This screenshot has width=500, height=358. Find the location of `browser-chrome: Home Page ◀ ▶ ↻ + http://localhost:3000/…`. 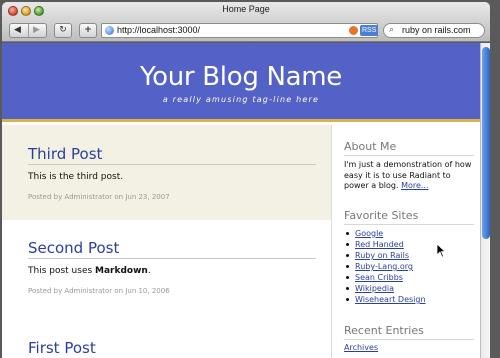

browser-chrome: Home Page ◀ ▶ ↻ + http://localhost:3000/… is located at coordinates (246, 22).